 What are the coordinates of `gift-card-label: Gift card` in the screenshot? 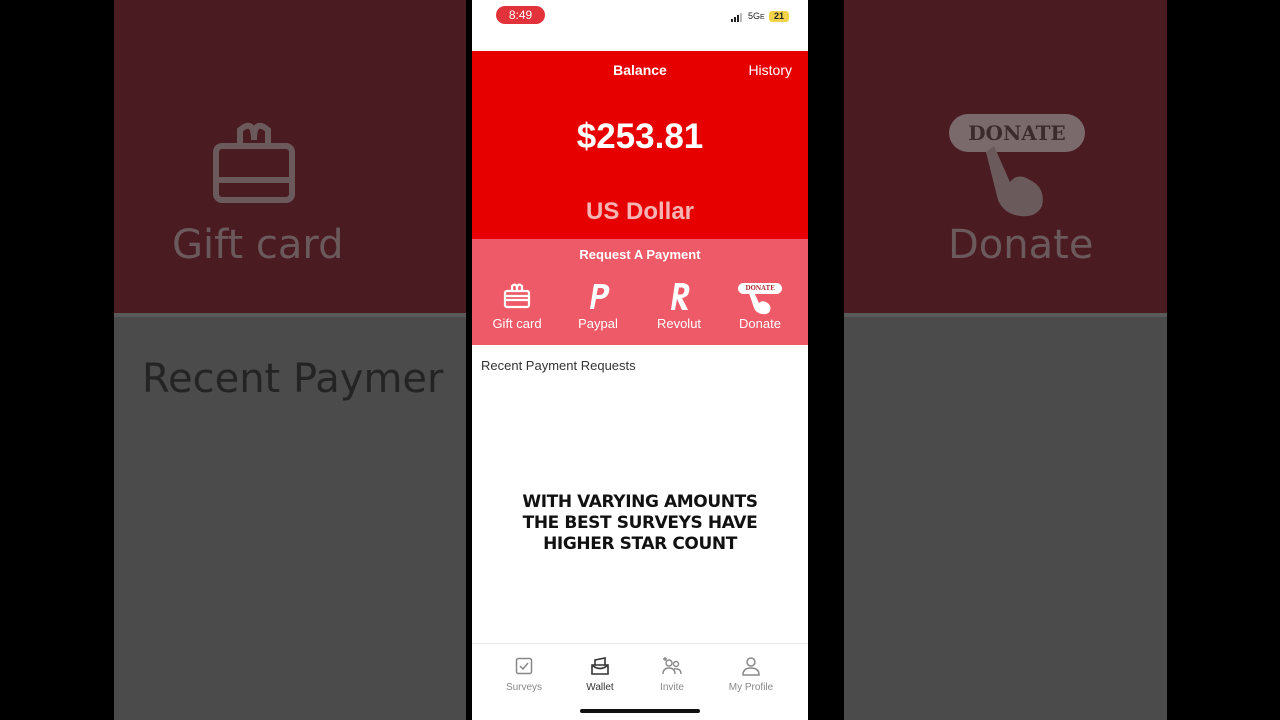 It's located at (517, 323).